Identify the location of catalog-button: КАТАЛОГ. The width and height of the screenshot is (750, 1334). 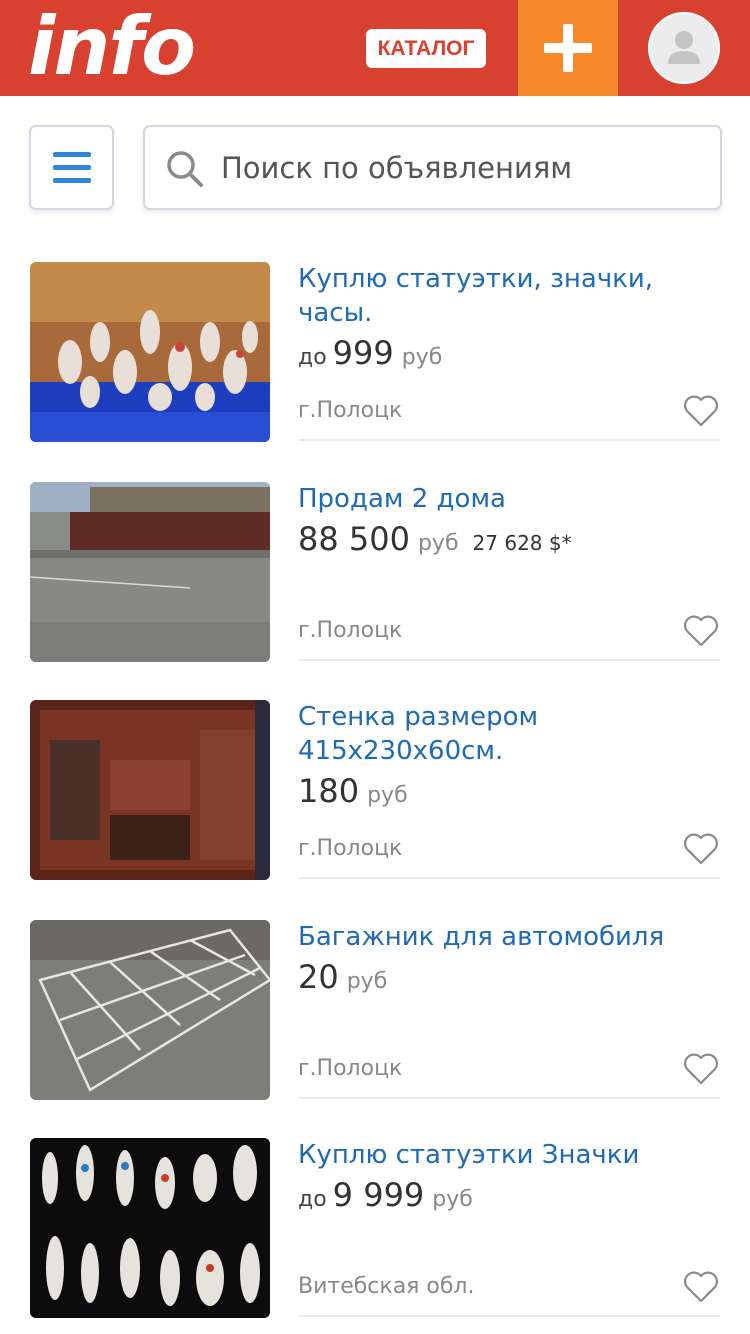
(426, 48).